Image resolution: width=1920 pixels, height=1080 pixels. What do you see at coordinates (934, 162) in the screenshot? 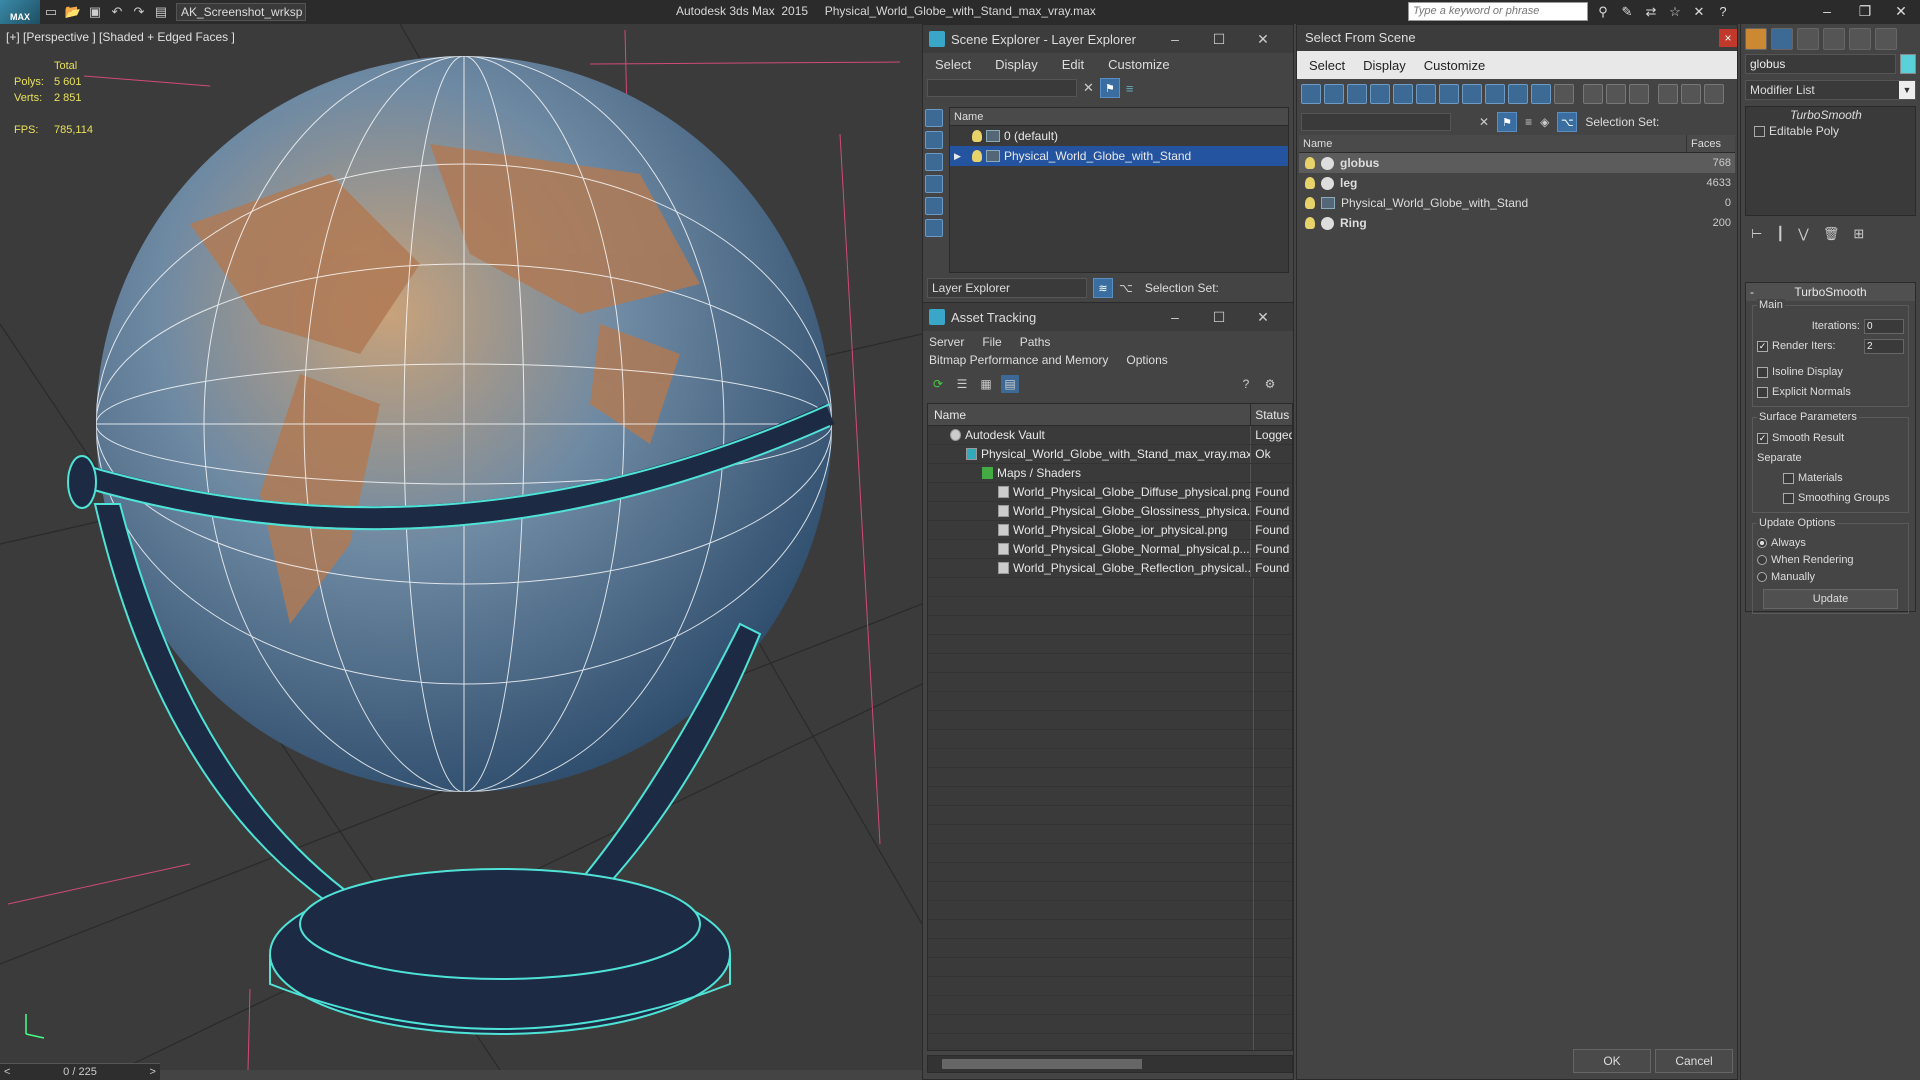
I see `lights-filter-icon` at bounding box center [934, 162].